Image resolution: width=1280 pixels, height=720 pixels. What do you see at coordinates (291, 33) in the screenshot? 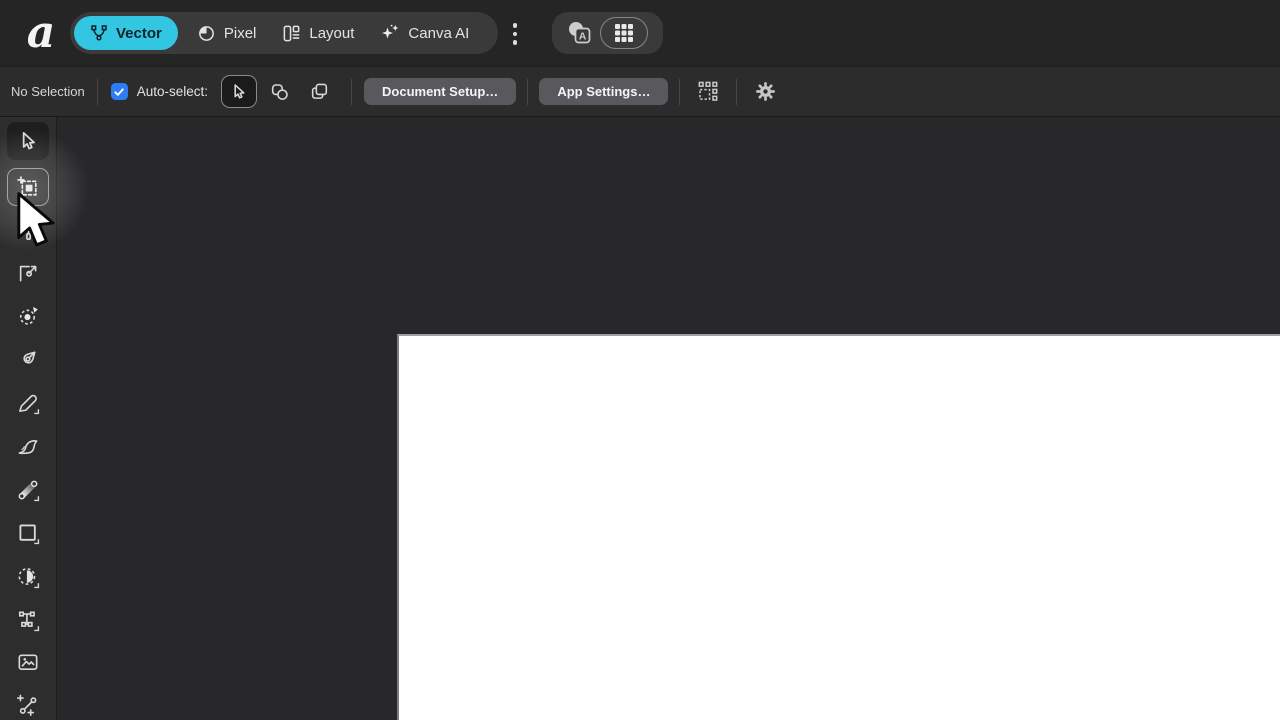
I see `layout-pages-icon` at bounding box center [291, 33].